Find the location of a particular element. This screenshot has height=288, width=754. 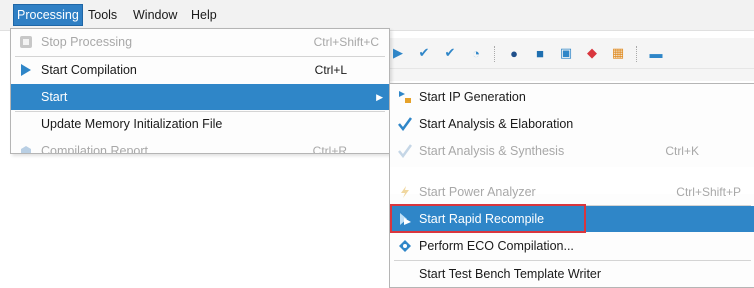

check-icon: ✔ is located at coordinates (424, 53).